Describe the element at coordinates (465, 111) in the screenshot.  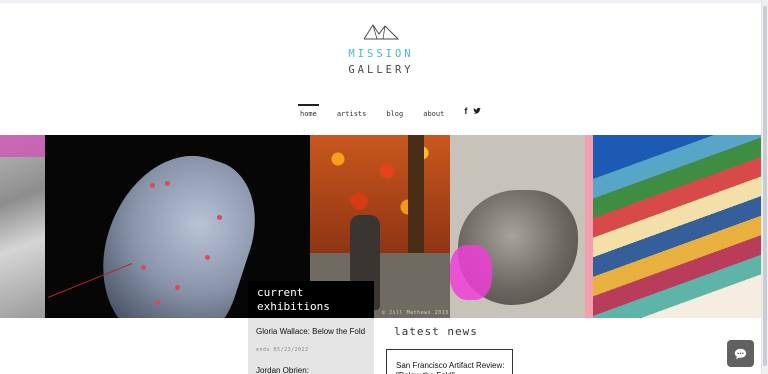
I see `facebook-icon: f` at that location.